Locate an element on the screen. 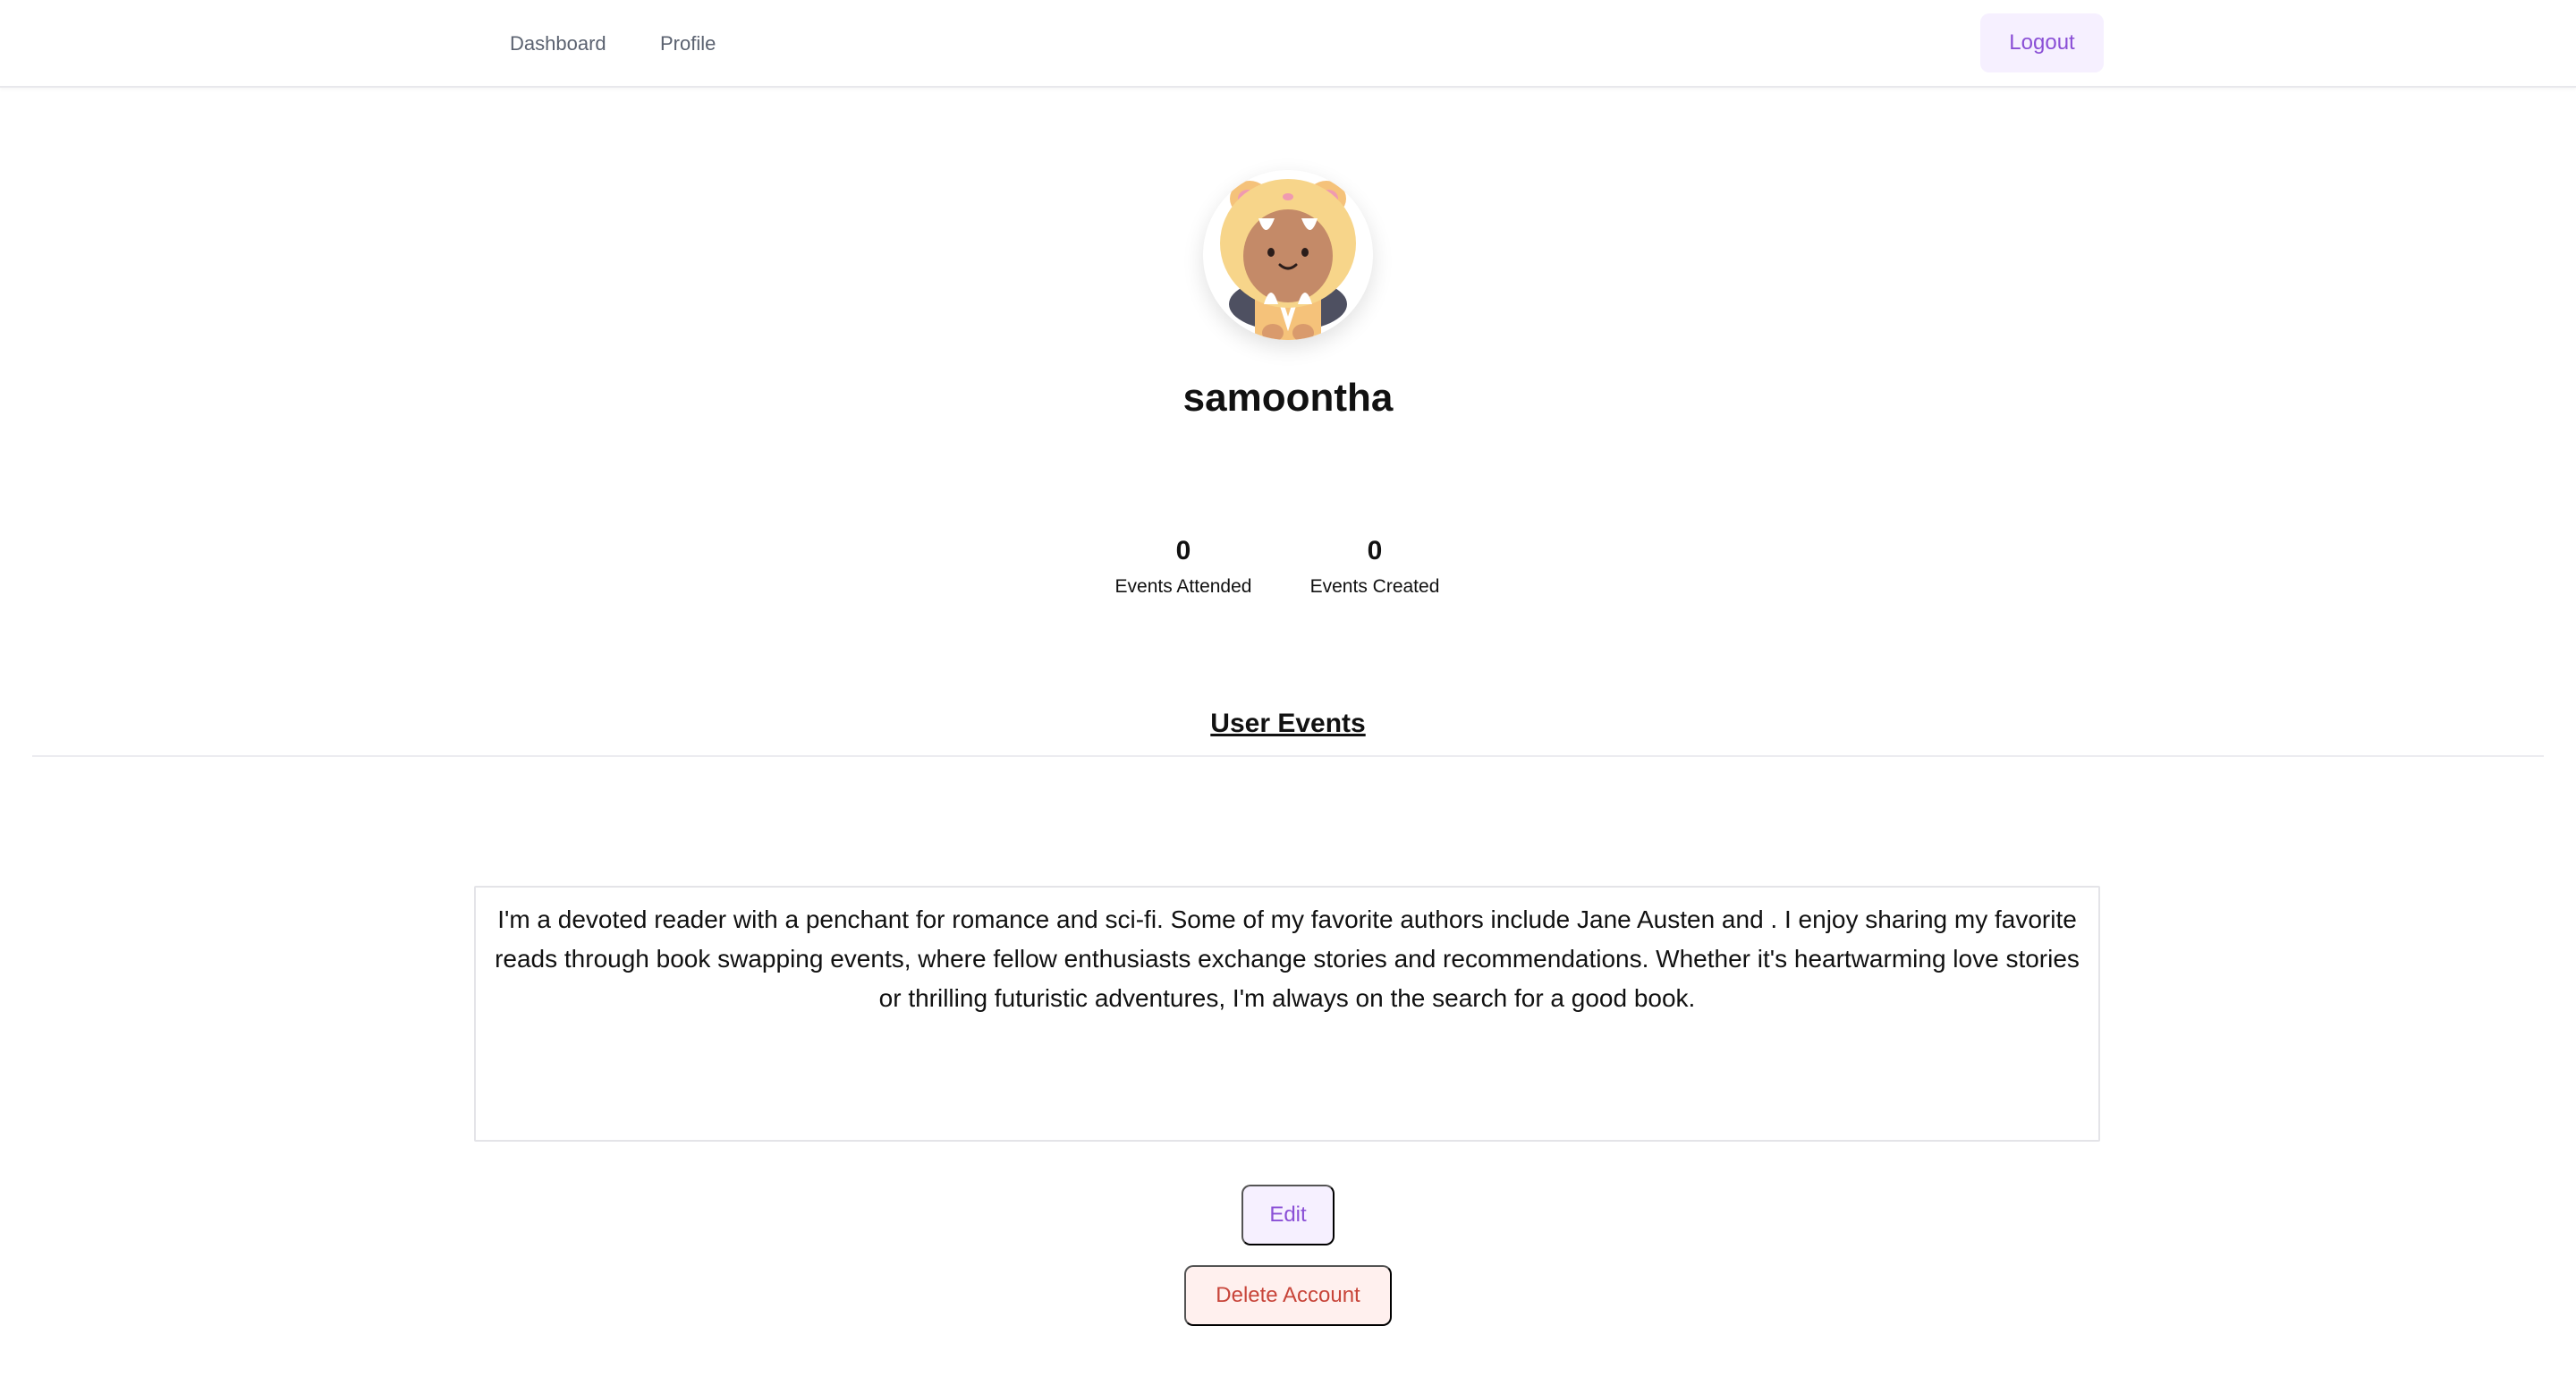 The height and width of the screenshot is (1394, 2576). avatar is located at coordinates (1288, 255).